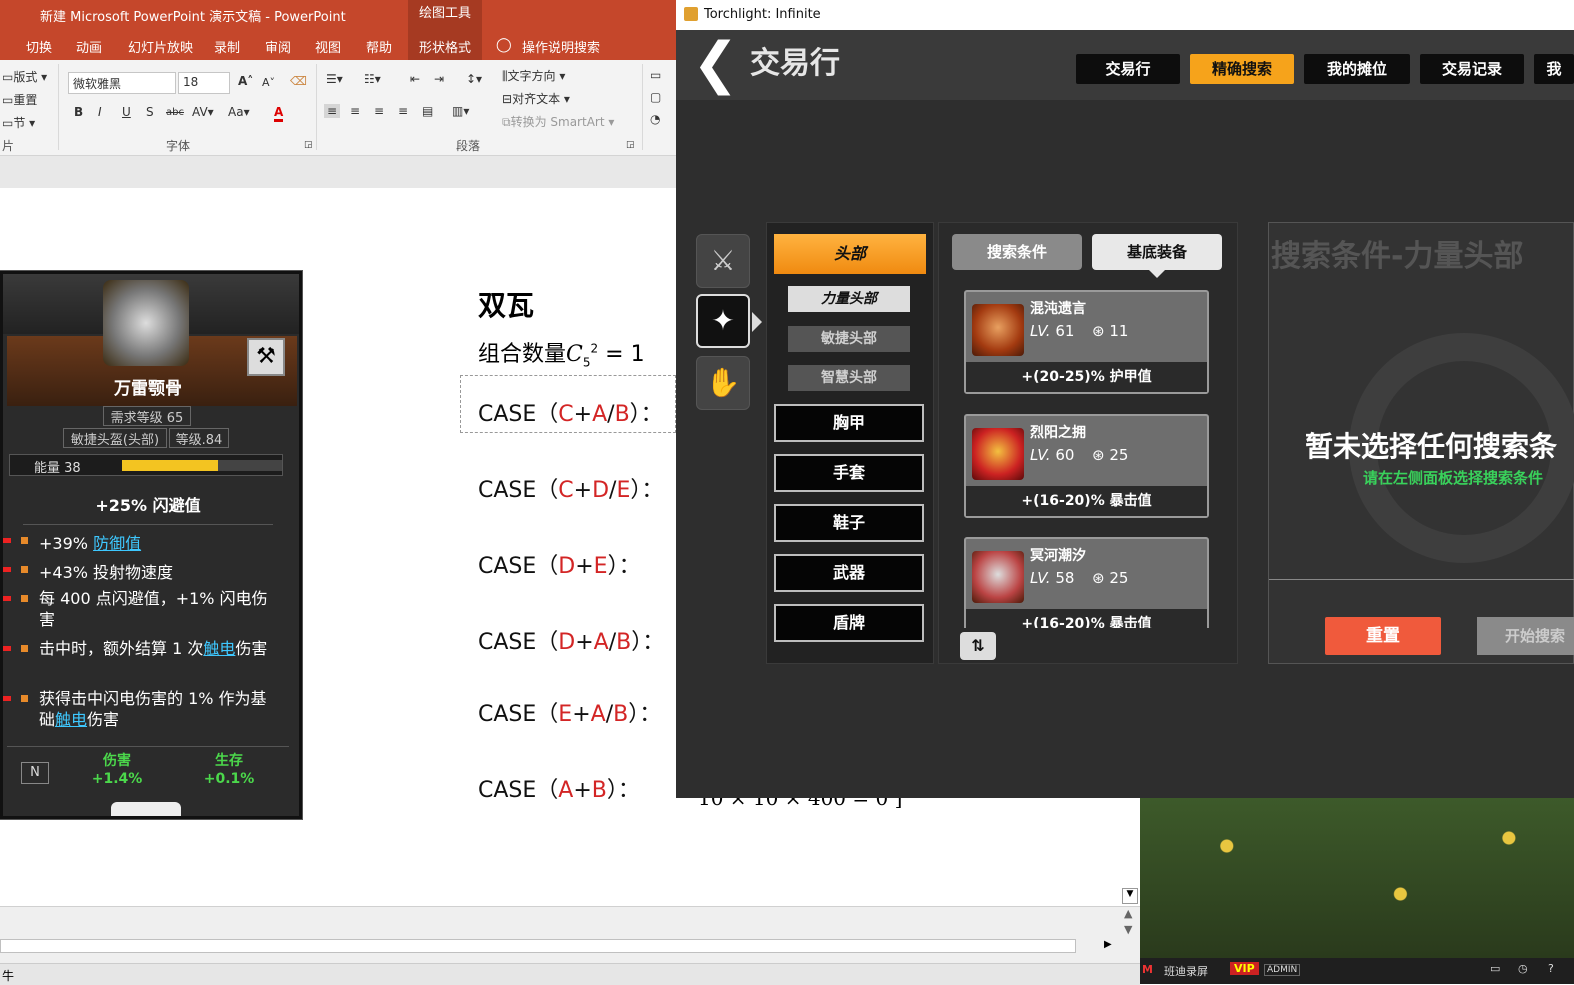 The image size is (1574, 985). What do you see at coordinates (474, 79) in the screenshot?
I see `line-spacing-icon: ↕▾` at bounding box center [474, 79].